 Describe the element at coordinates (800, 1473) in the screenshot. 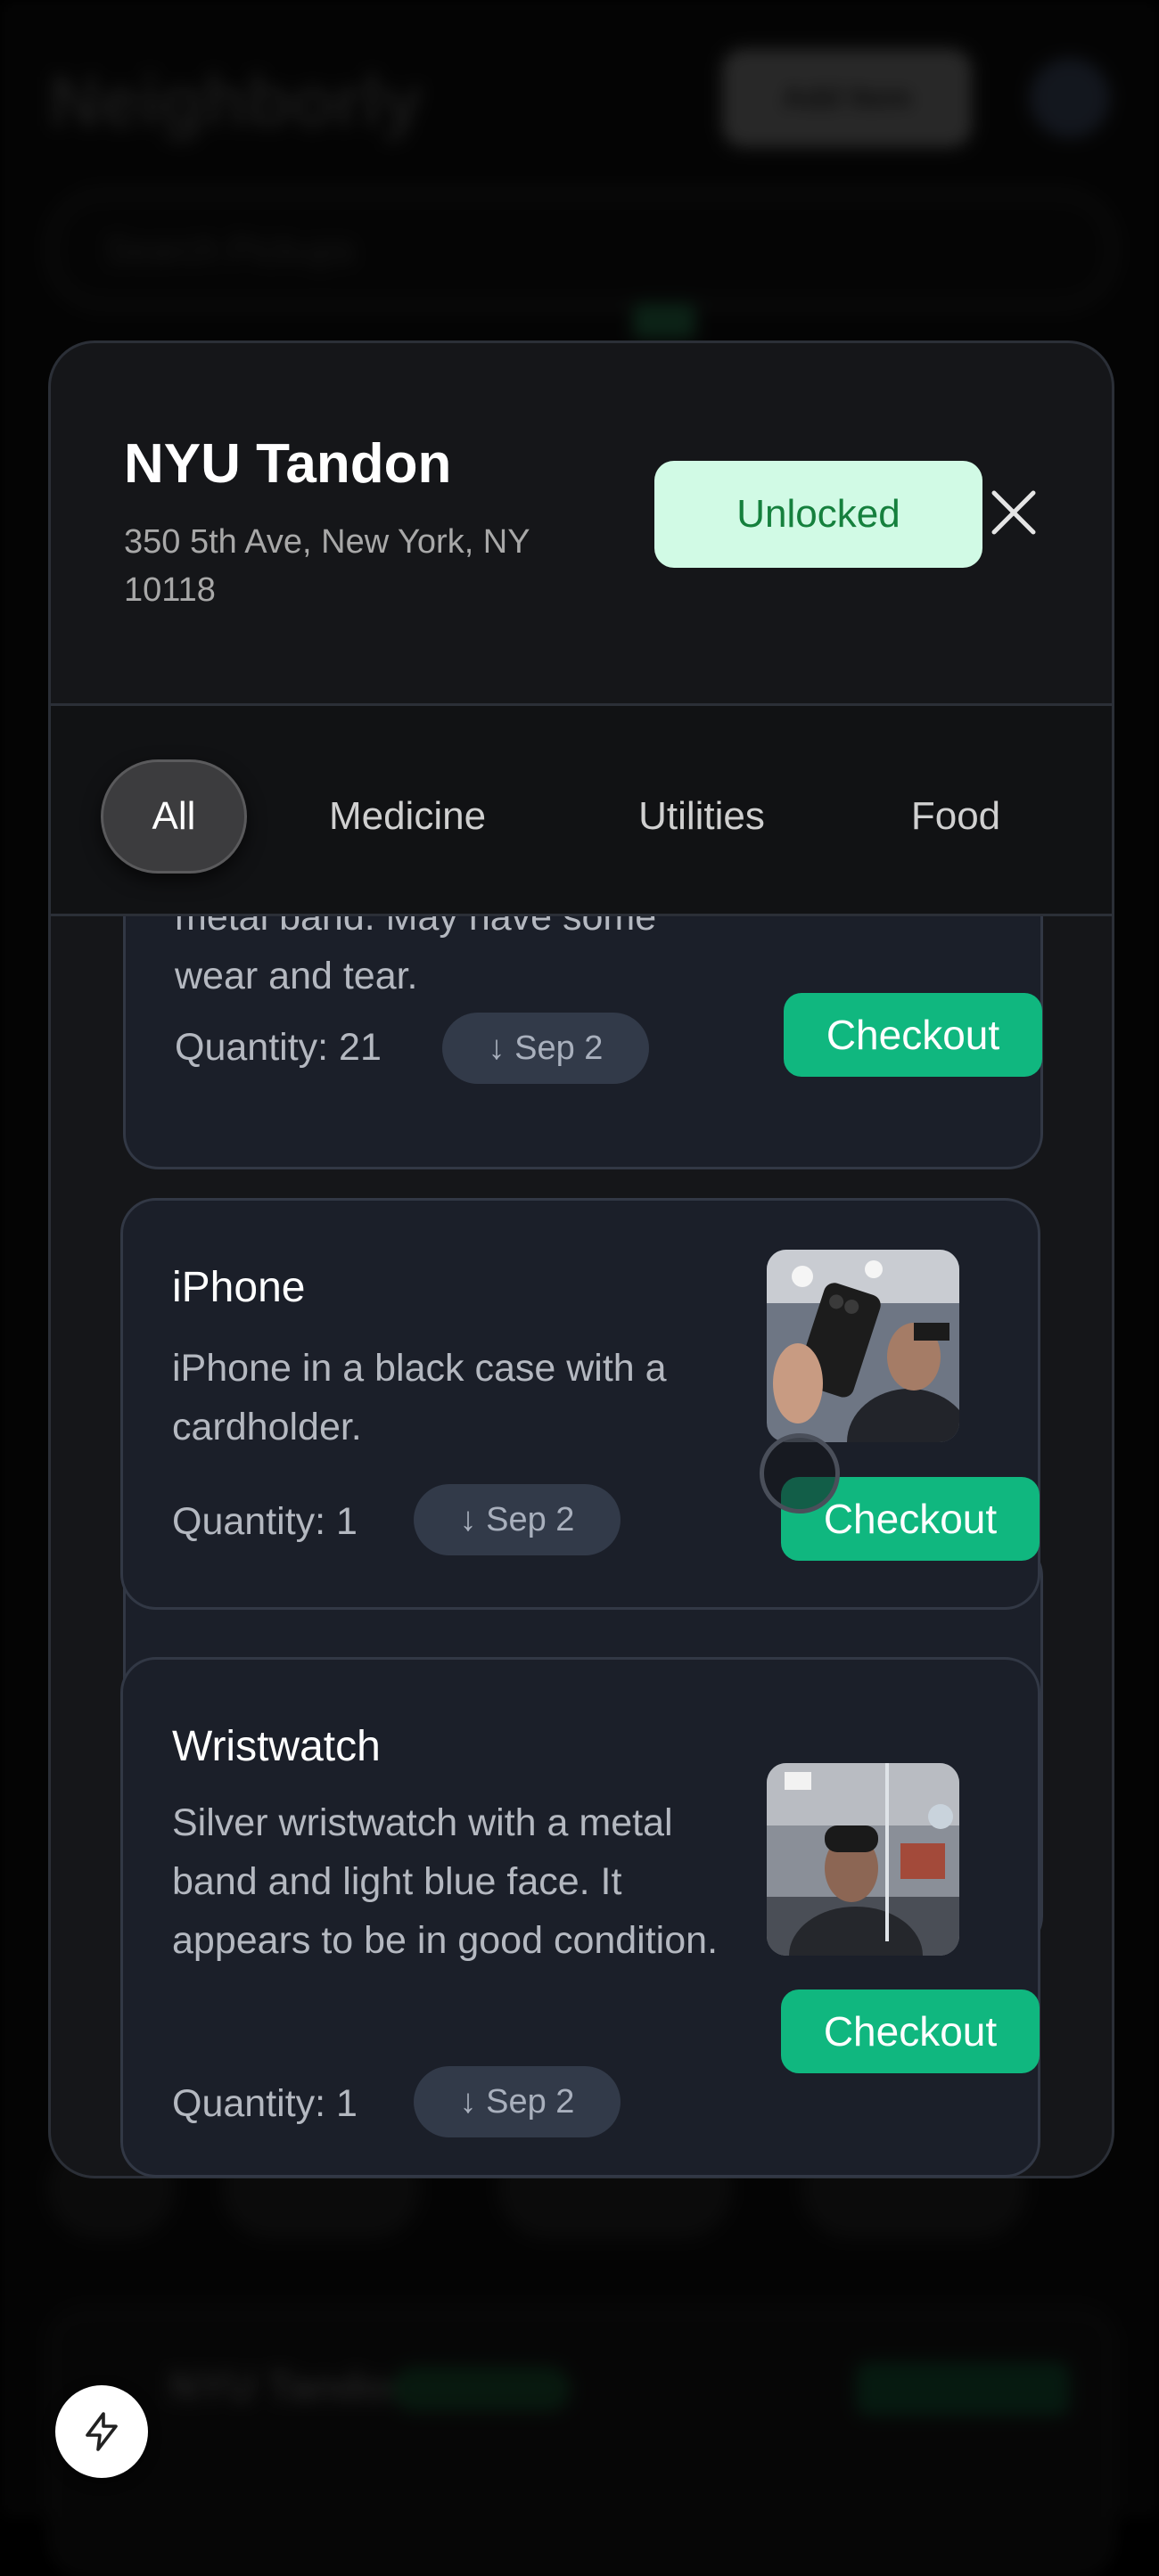

I see `touch-indicator` at that location.